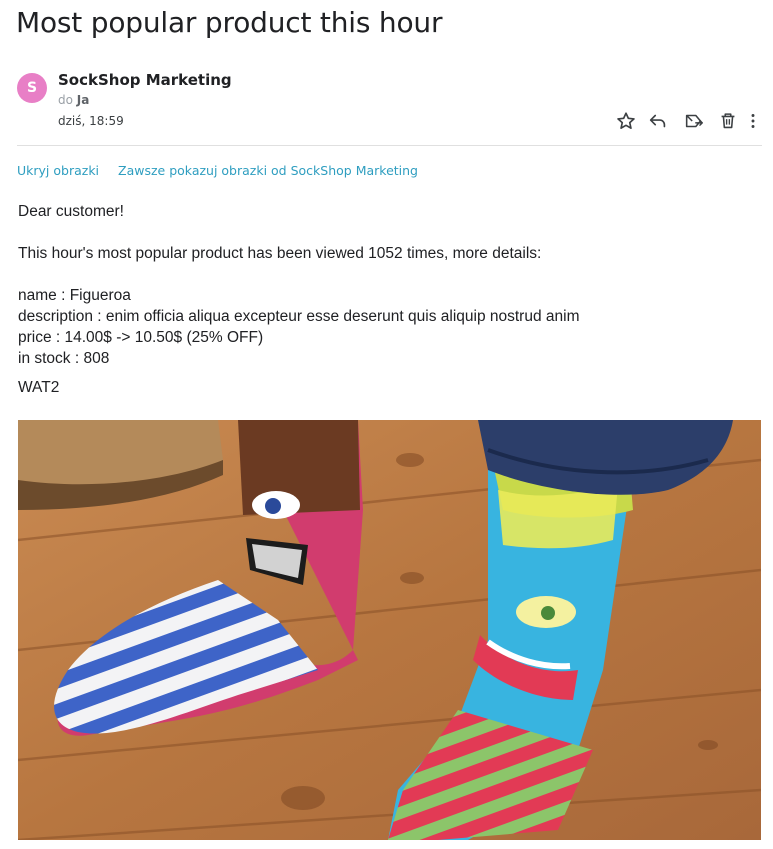 The width and height of the screenshot is (773, 849). I want to click on recipient-name: Ja, so click(83, 100).